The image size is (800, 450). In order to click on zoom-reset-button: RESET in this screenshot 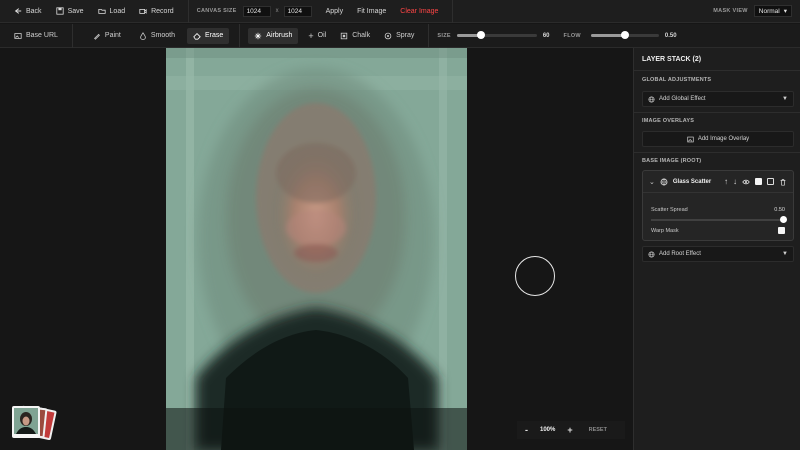, I will do `click(598, 430)`.